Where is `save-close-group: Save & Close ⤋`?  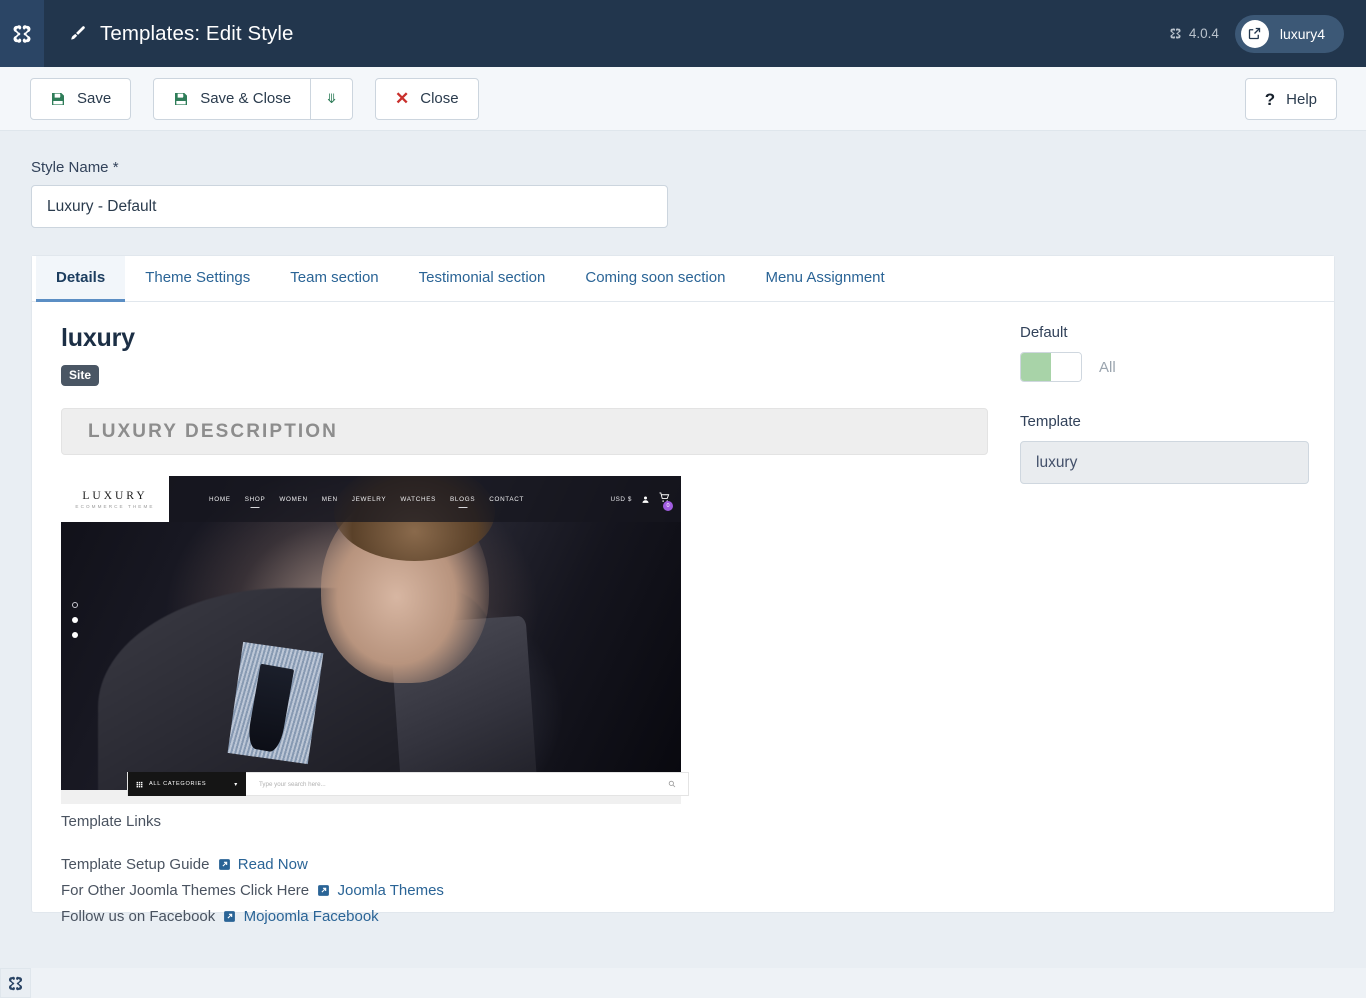
save-close-group: Save & Close ⤋ is located at coordinates (253, 98).